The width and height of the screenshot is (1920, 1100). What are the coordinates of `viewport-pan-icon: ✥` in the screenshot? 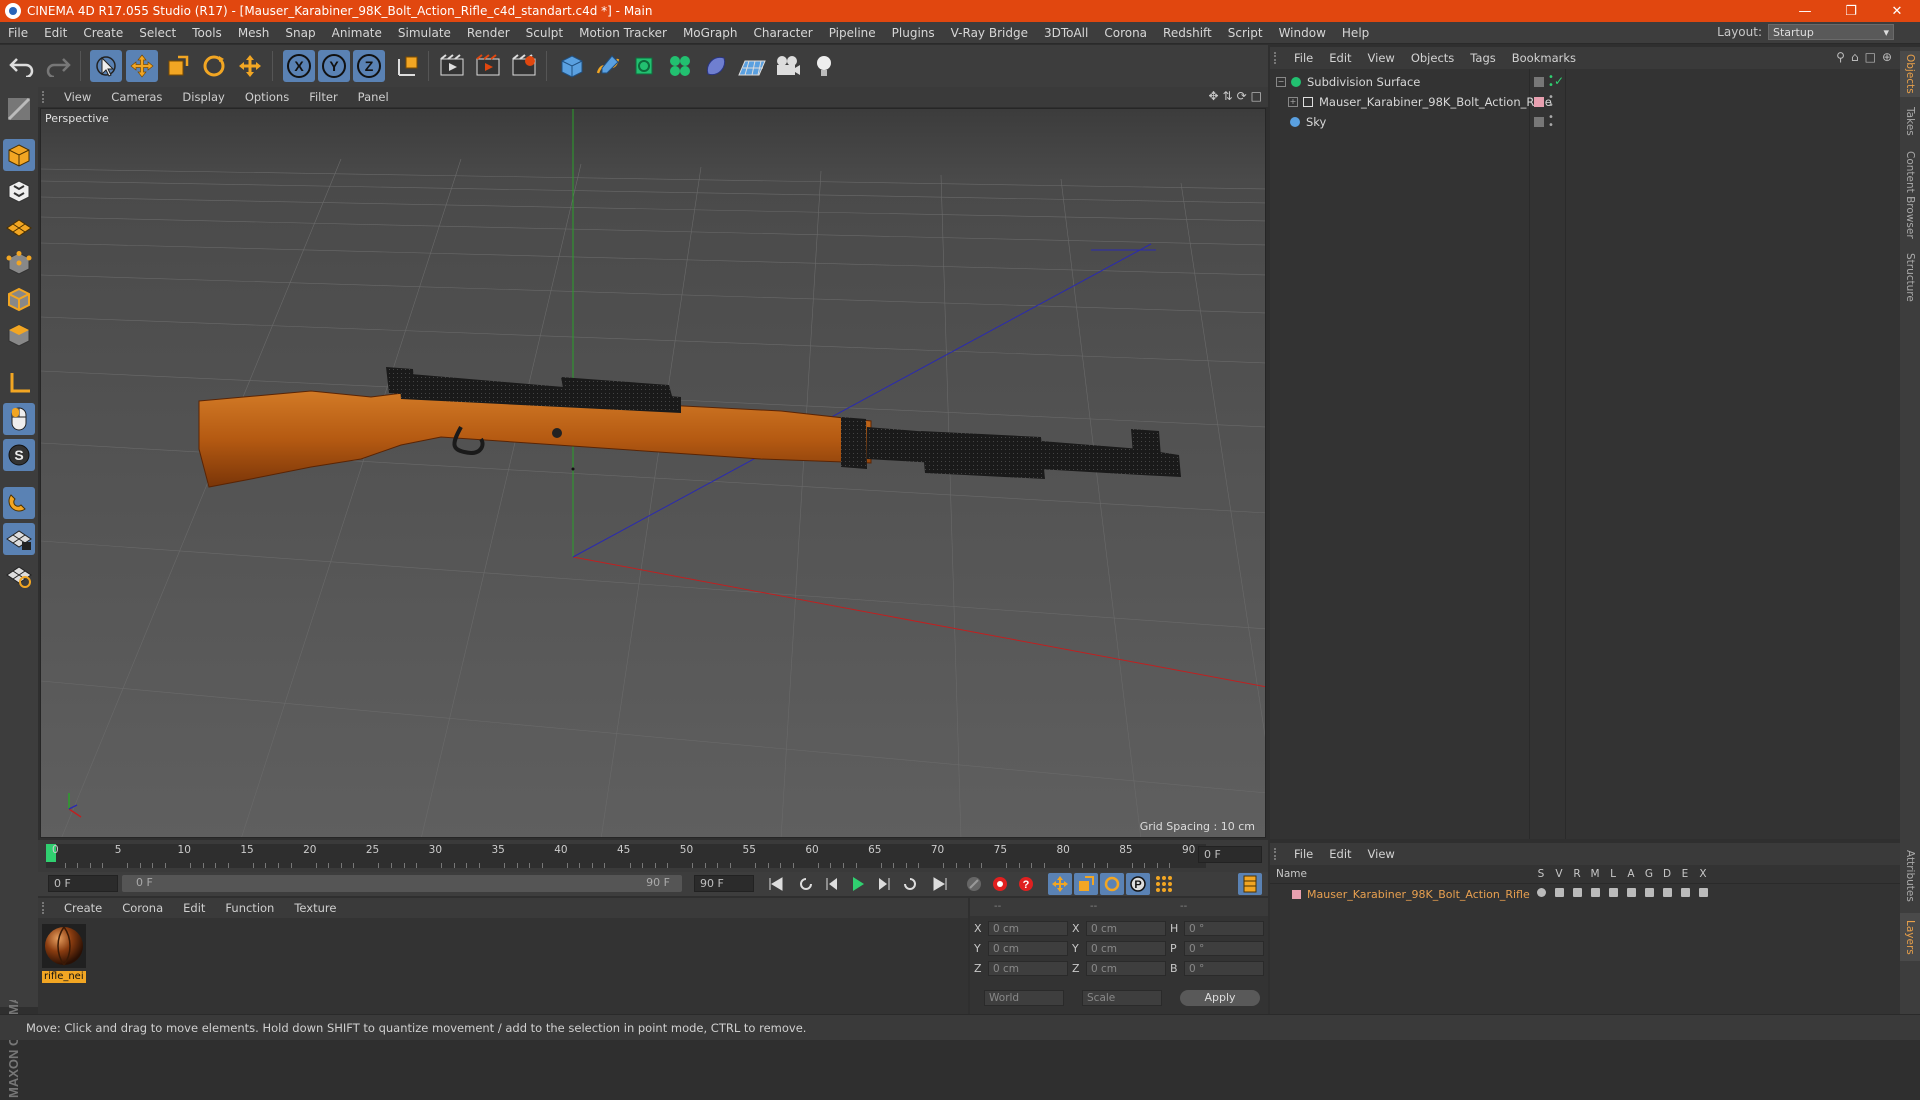 It's located at (1213, 96).